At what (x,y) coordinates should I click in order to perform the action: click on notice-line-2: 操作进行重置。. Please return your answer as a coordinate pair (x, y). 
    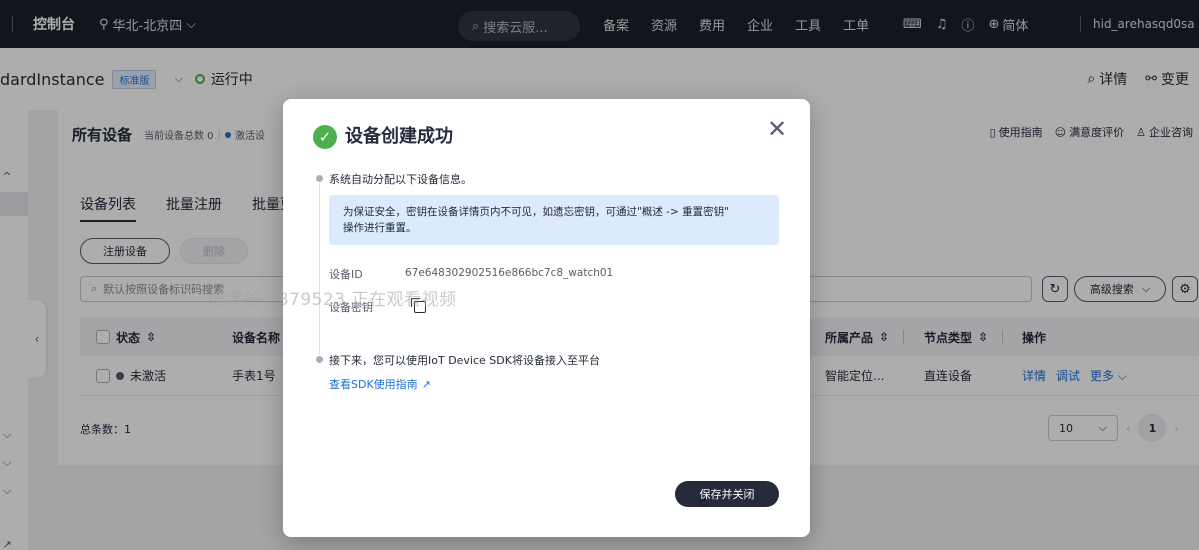
    Looking at the image, I should click on (380, 228).